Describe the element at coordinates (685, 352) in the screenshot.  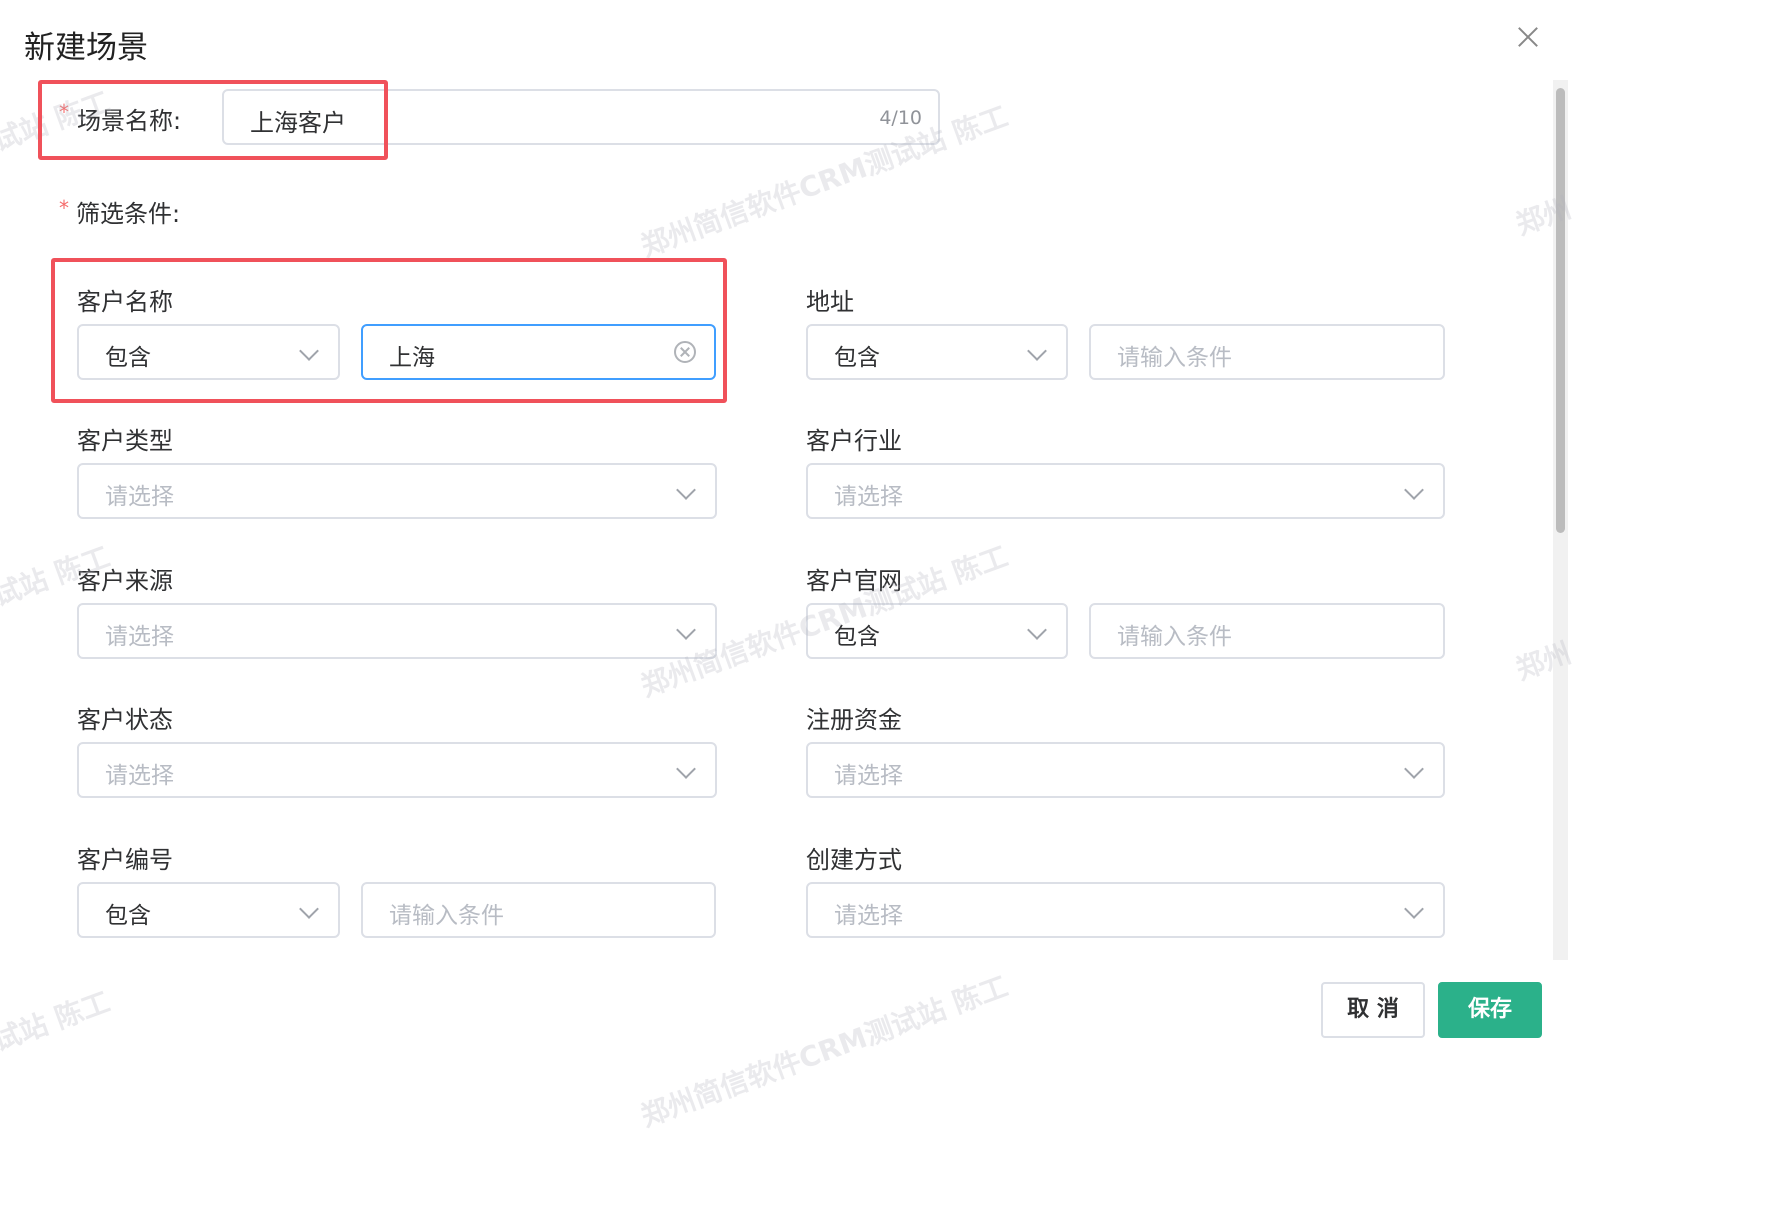
I see `clear-icon` at that location.